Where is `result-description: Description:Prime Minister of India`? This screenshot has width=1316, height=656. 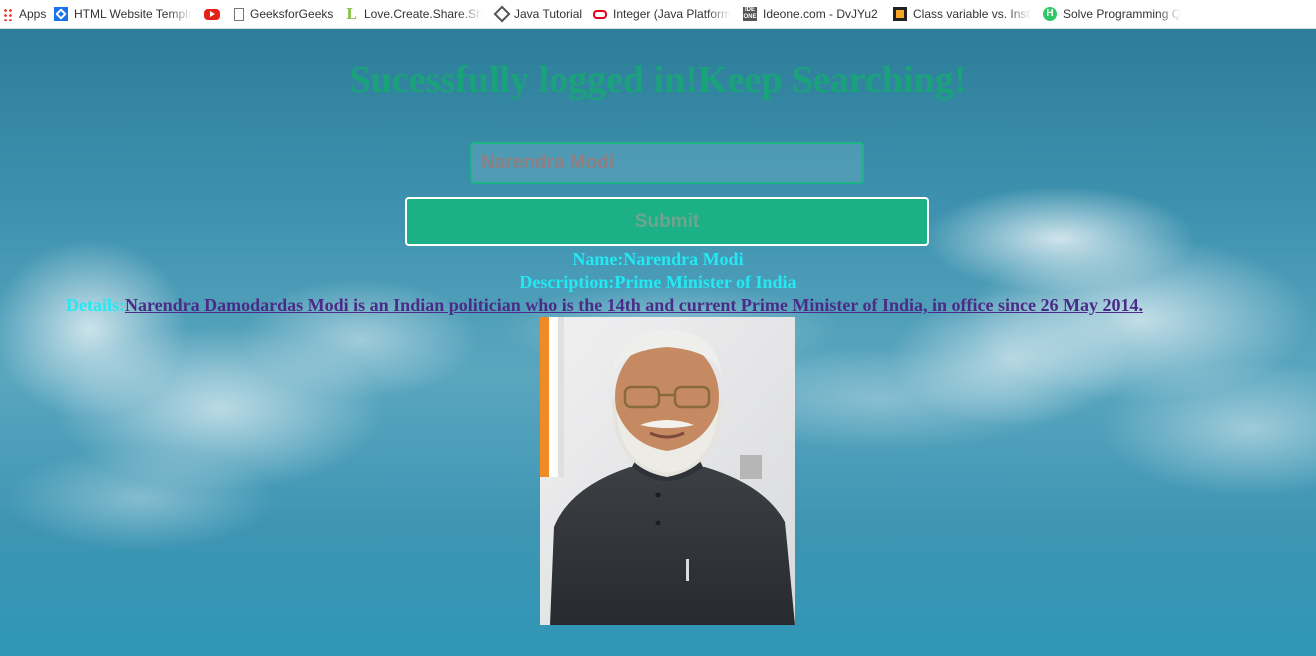
result-description: Description:Prime Minister of India is located at coordinates (658, 282).